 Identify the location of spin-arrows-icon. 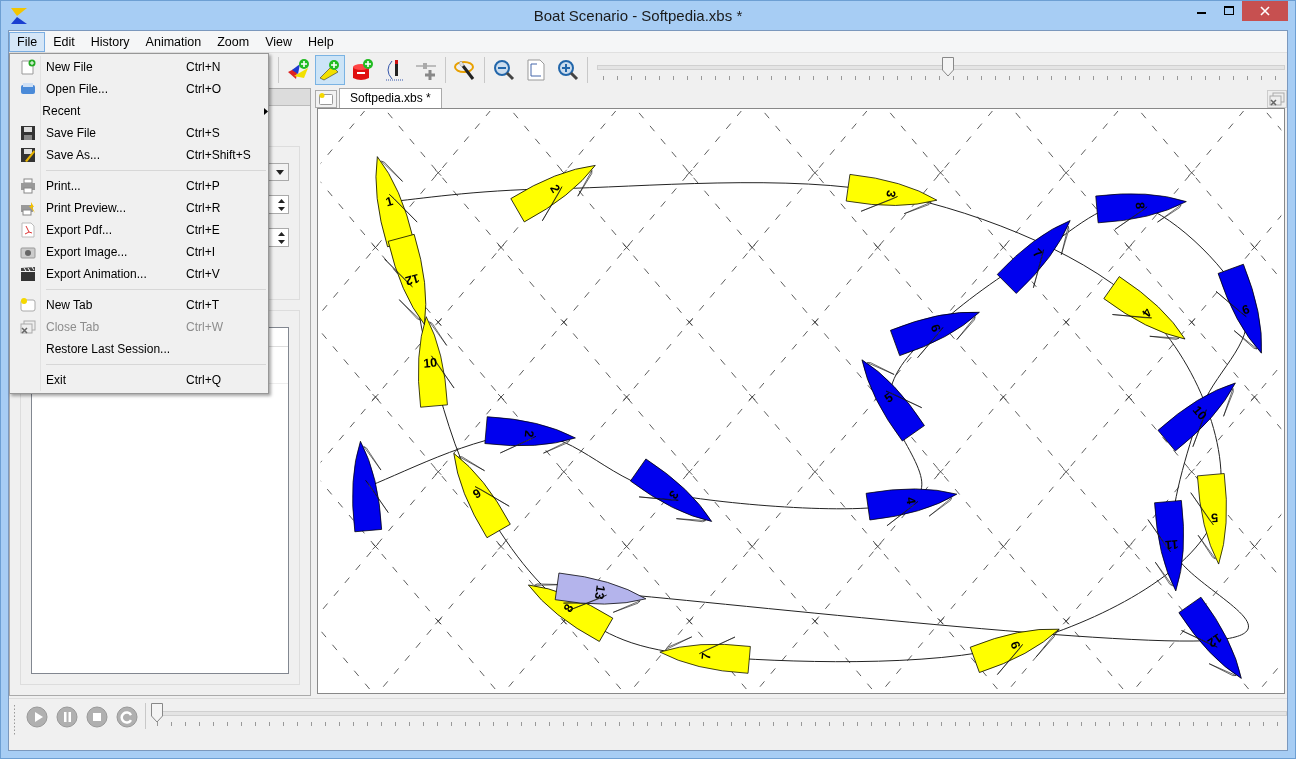
(281, 237).